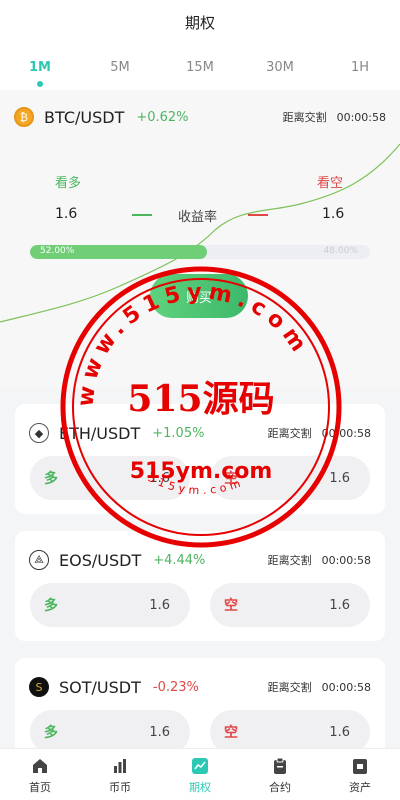 Image resolution: width=400 pixels, height=800 pixels. Describe the element at coordinates (333, 214) in the screenshot. I see `short-yield: 1.6` at that location.